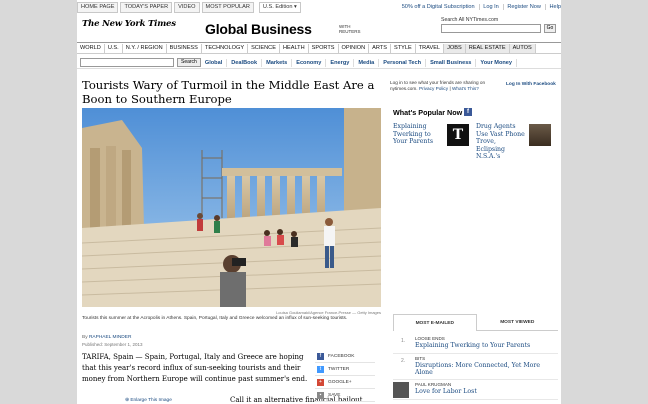  I want to click on subnav-your-money: Your Money, so click(497, 62).